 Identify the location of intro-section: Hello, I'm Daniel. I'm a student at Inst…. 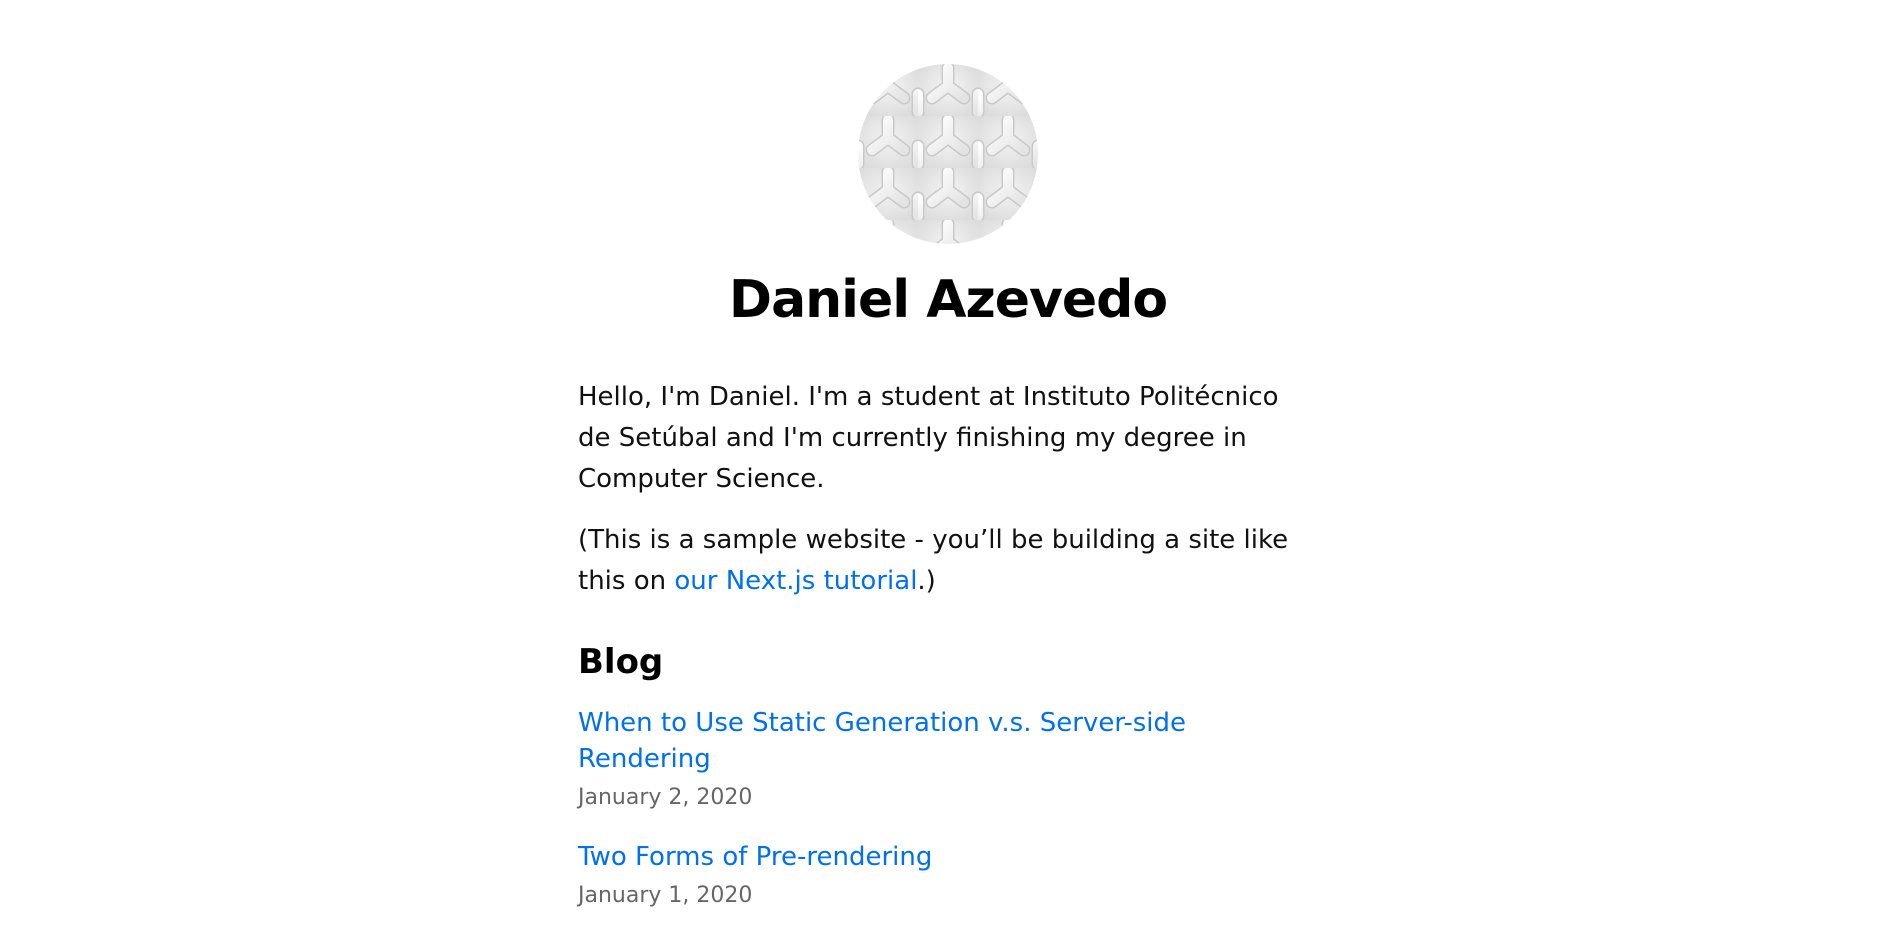
(948, 489).